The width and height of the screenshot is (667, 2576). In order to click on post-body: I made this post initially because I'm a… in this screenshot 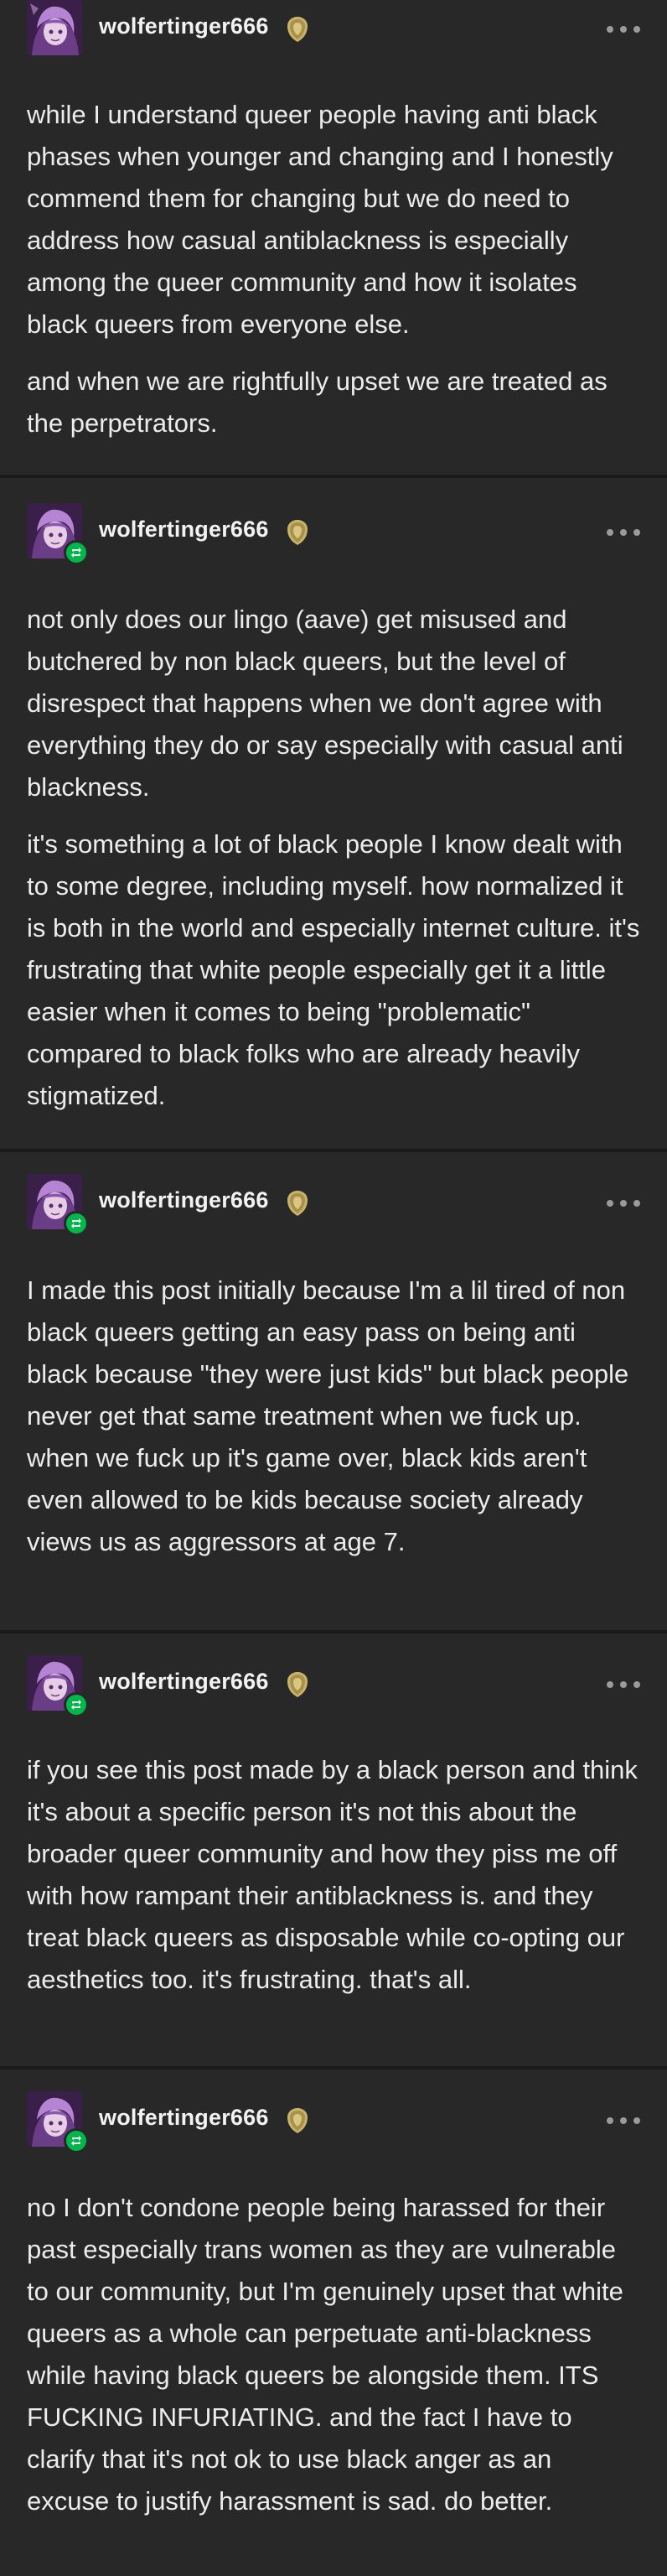, I will do `click(333, 1424)`.